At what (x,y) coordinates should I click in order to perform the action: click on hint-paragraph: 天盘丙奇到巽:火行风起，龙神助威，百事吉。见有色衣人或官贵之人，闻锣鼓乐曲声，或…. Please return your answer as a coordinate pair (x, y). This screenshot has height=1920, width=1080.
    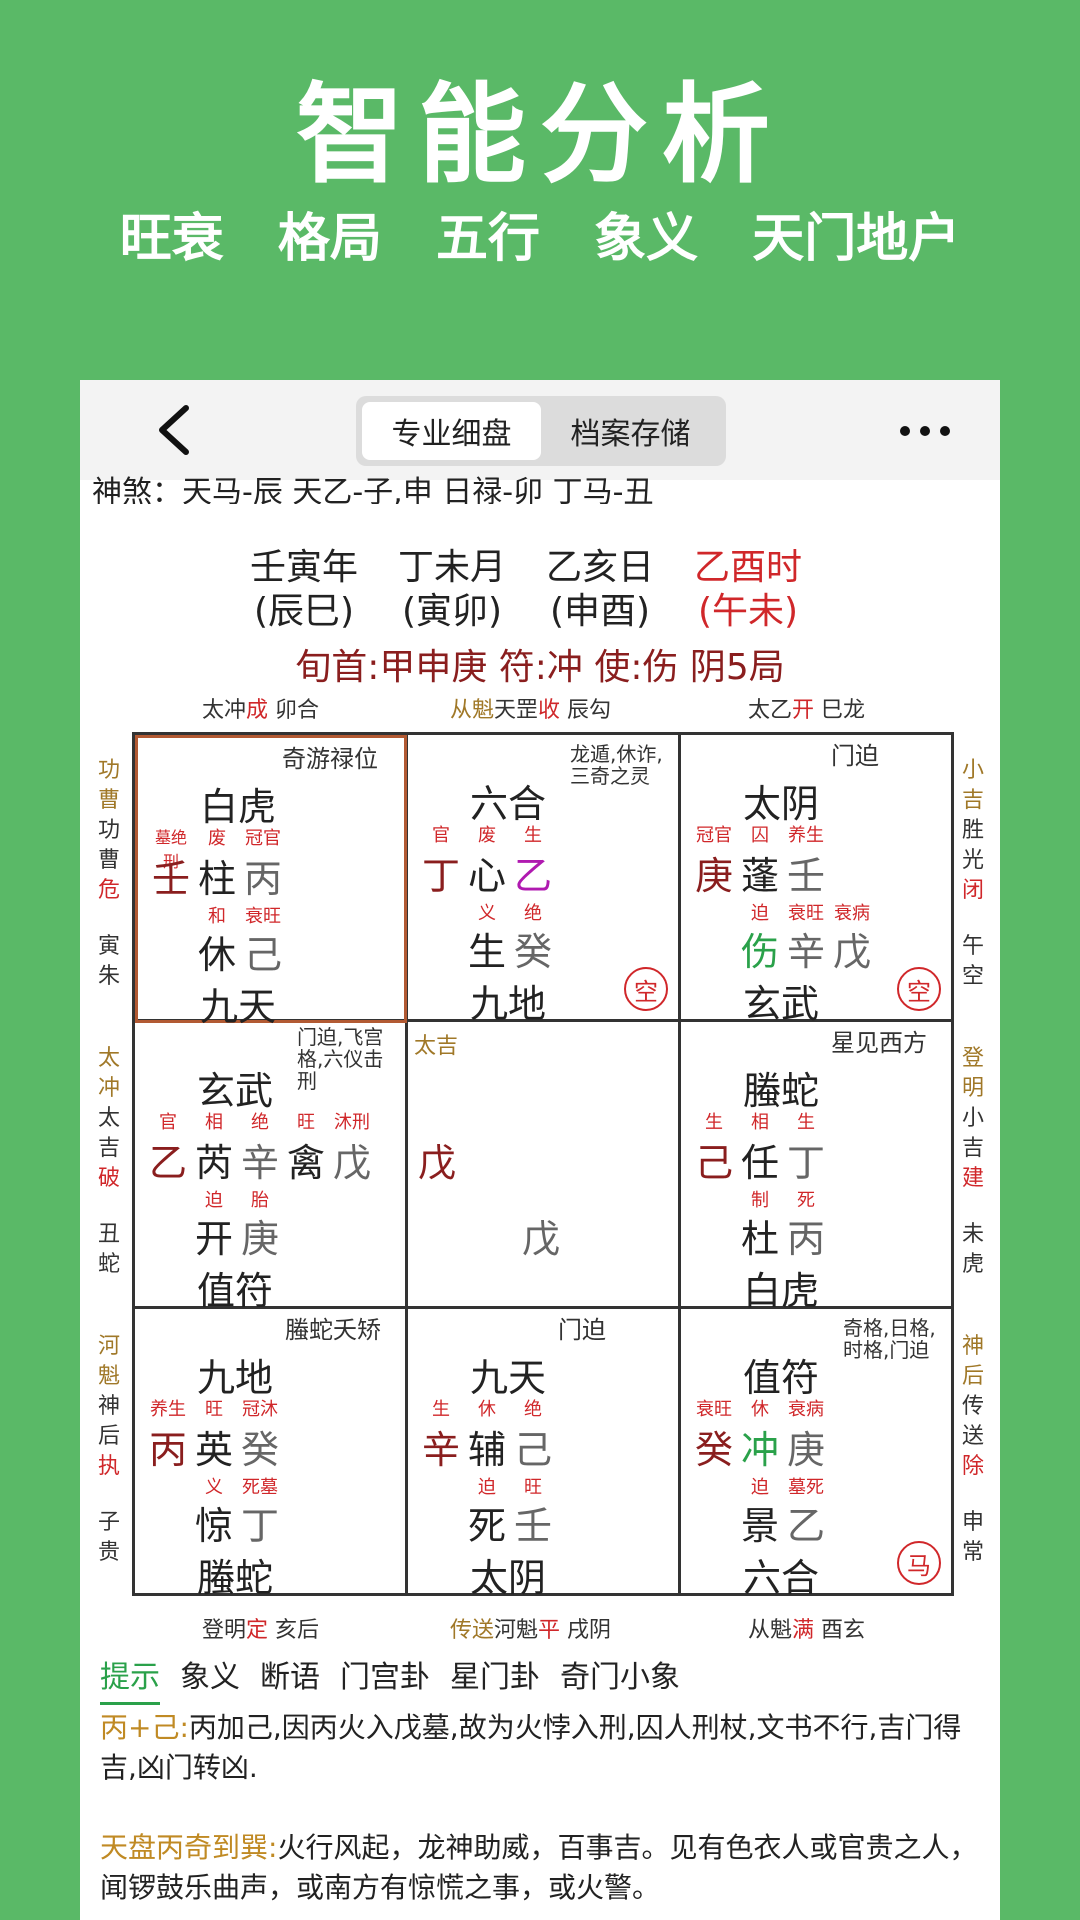
    Looking at the image, I should click on (539, 1867).